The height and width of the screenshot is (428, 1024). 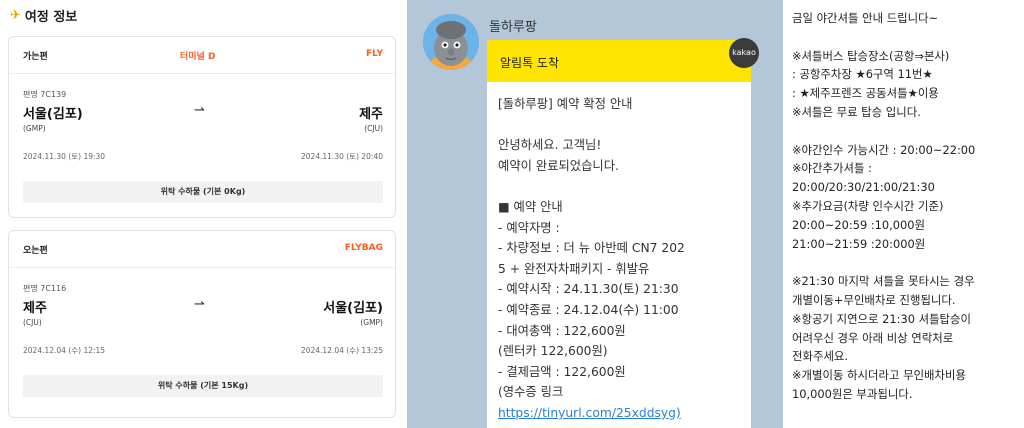 What do you see at coordinates (513, 27) in the screenshot?
I see `sender-name: 돌하루팡` at bounding box center [513, 27].